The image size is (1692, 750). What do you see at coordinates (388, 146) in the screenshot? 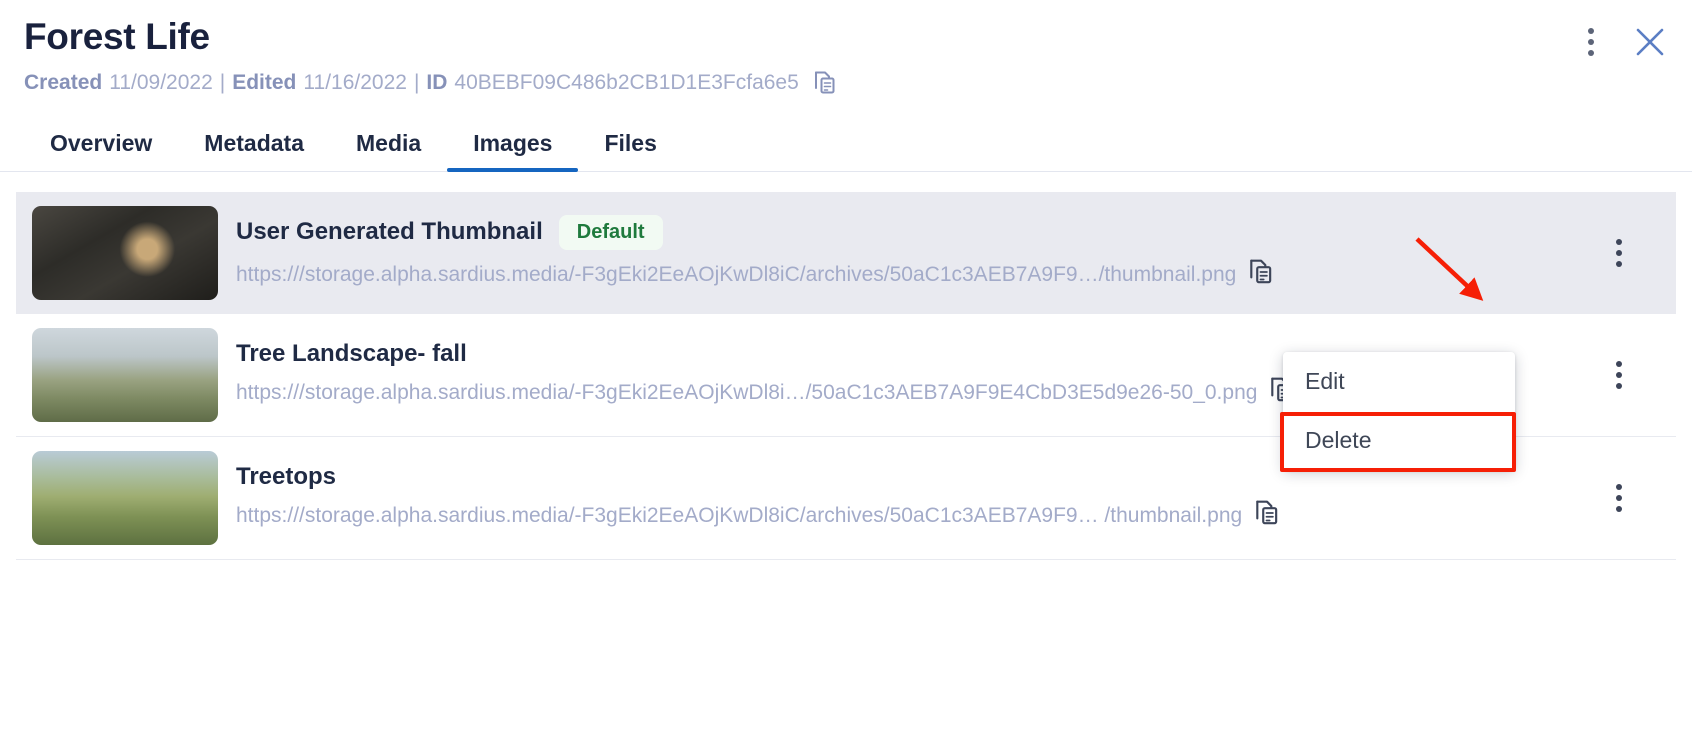
I see `tab-media: Media` at bounding box center [388, 146].